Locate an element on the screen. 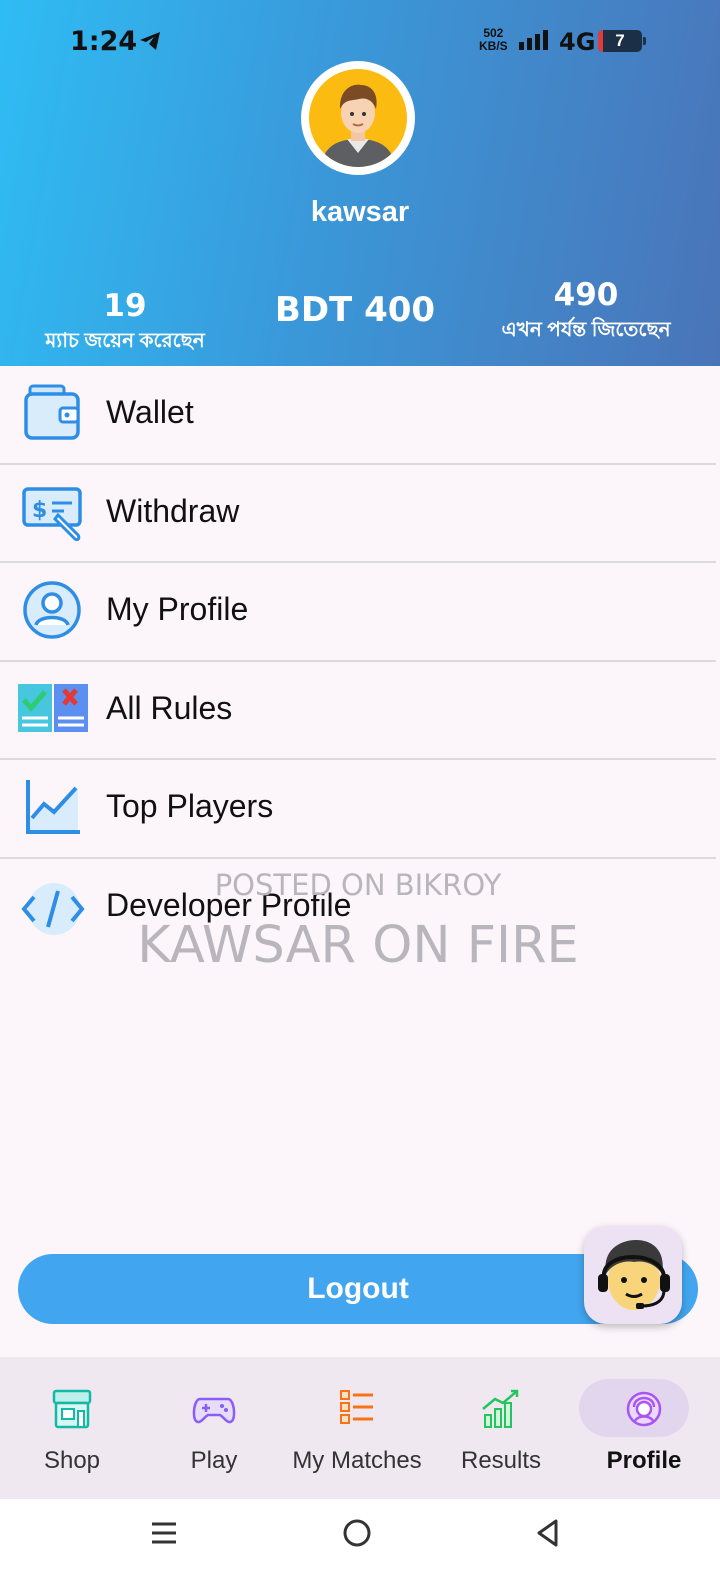 The width and height of the screenshot is (720, 1576). nav-shop: Shop is located at coordinates (72, 1428).